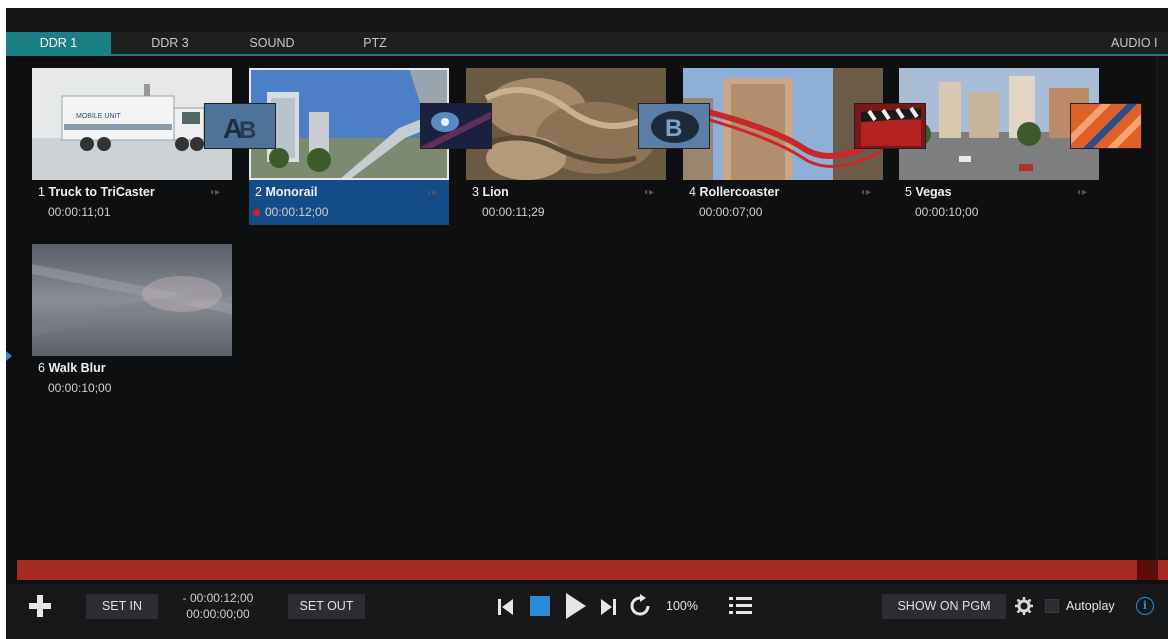 The height and width of the screenshot is (639, 1168). Describe the element at coordinates (783, 202) in the screenshot. I see `clip-meta: 4 Rollercoaster ◖▸ 00:00:07;00` at that location.